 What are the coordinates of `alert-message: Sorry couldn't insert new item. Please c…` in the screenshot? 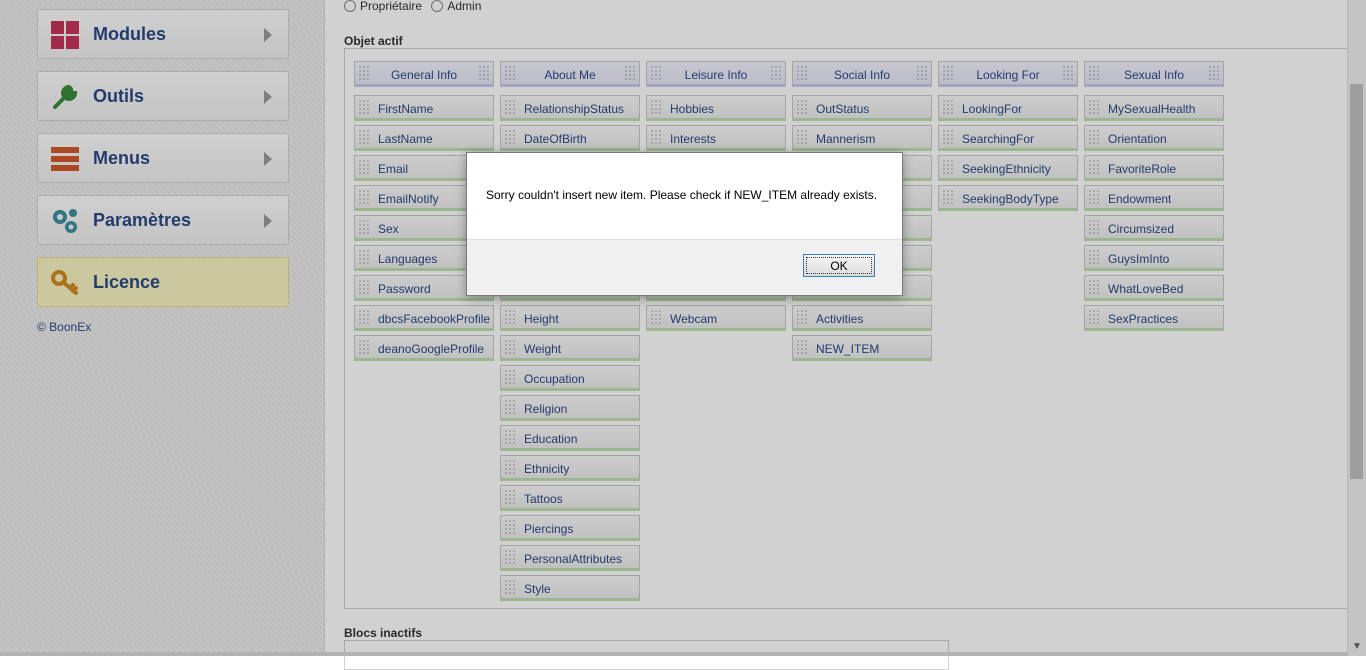 It's located at (682, 195).